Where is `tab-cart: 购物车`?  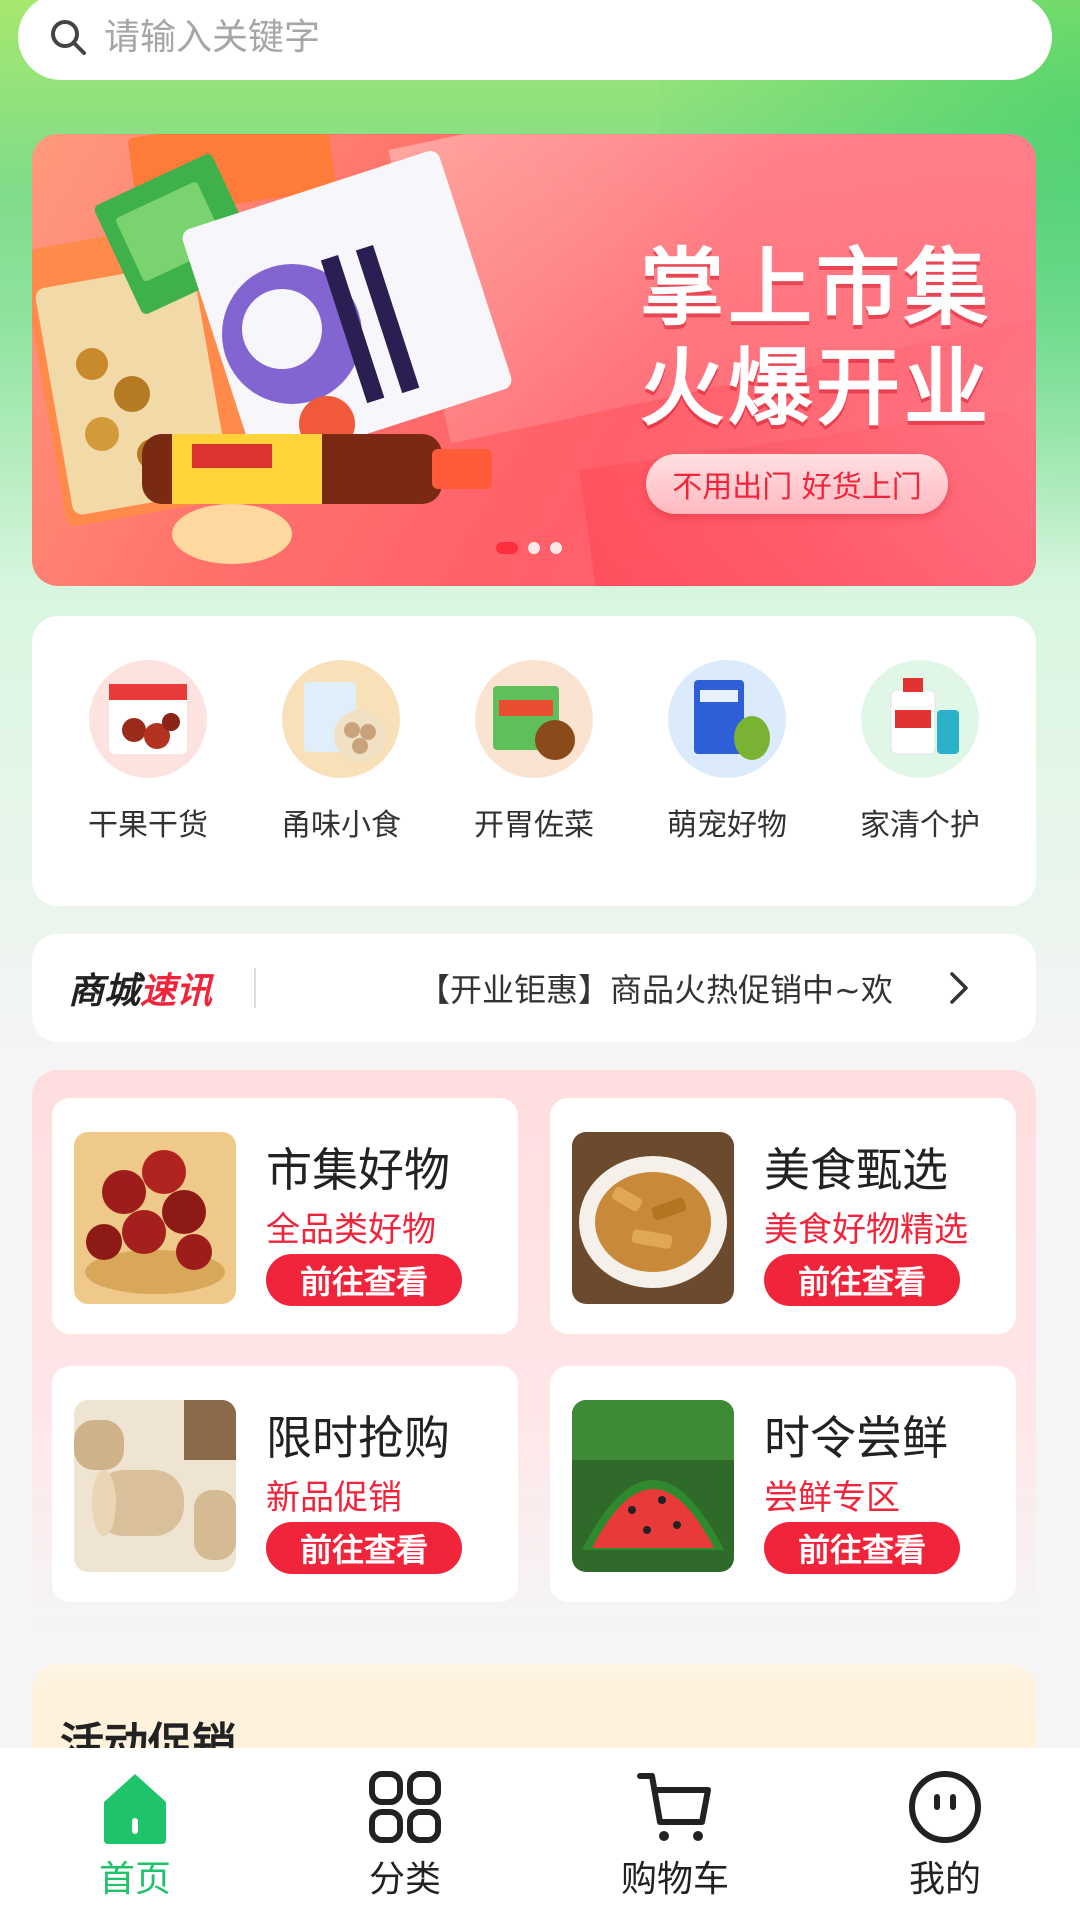 tab-cart: 购物车 is located at coordinates (675, 1834).